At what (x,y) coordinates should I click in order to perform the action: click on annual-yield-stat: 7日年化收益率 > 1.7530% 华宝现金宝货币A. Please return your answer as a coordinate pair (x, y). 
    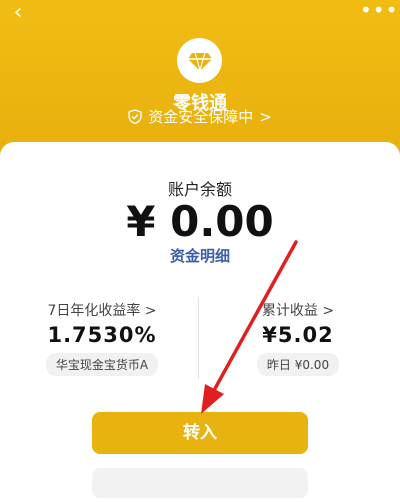
    Looking at the image, I should click on (102, 338).